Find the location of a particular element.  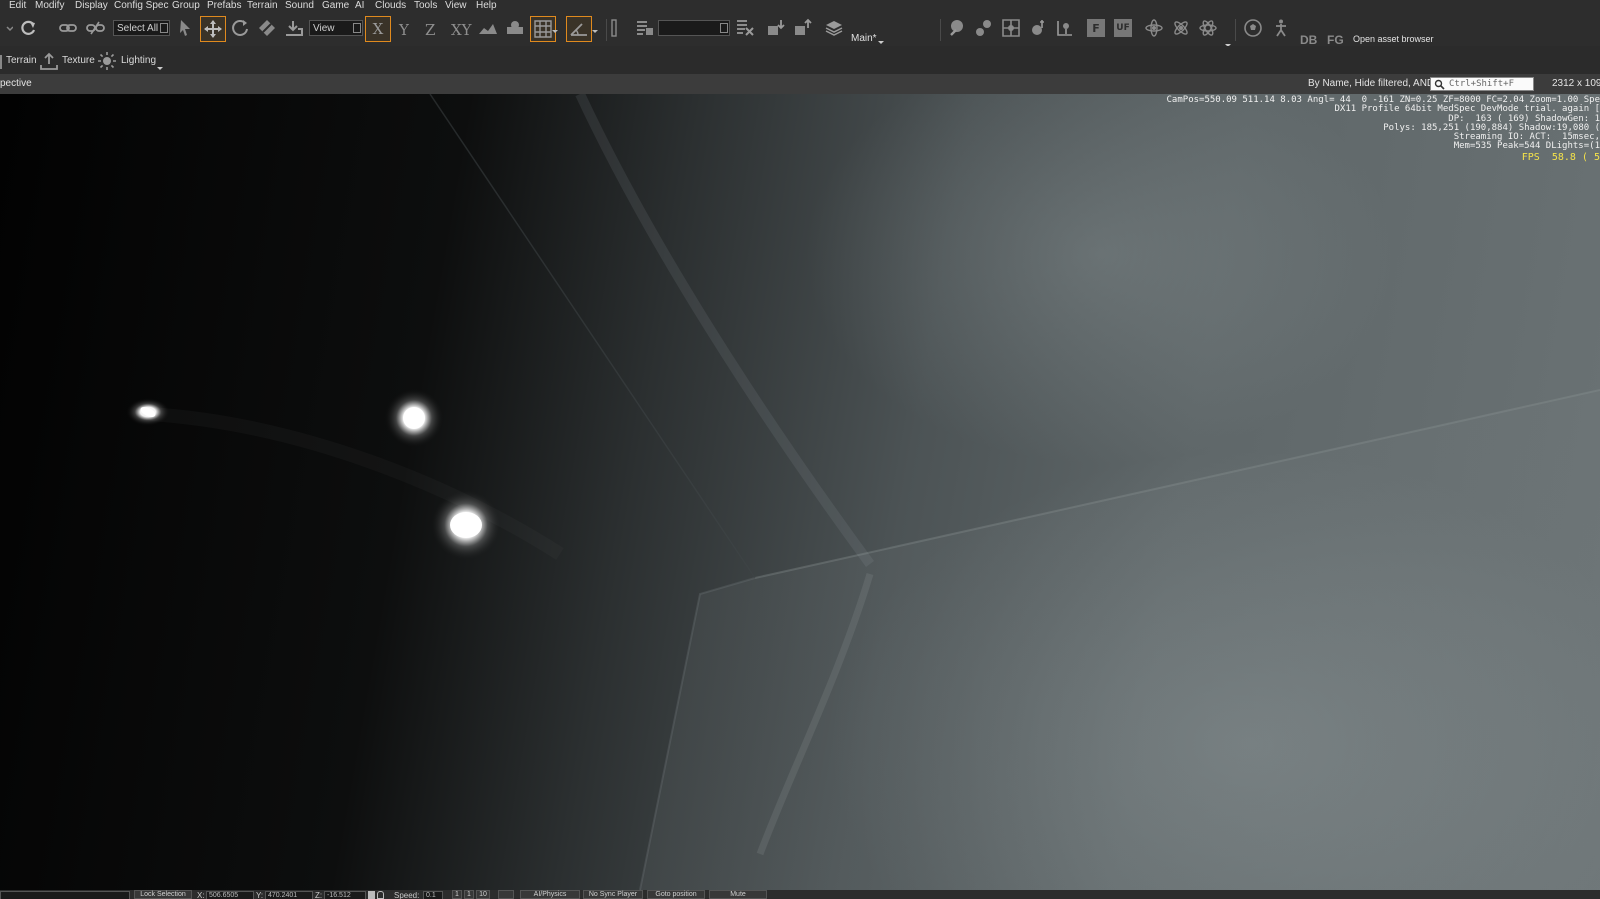

particle-settings-icon is located at coordinates (1208, 28).